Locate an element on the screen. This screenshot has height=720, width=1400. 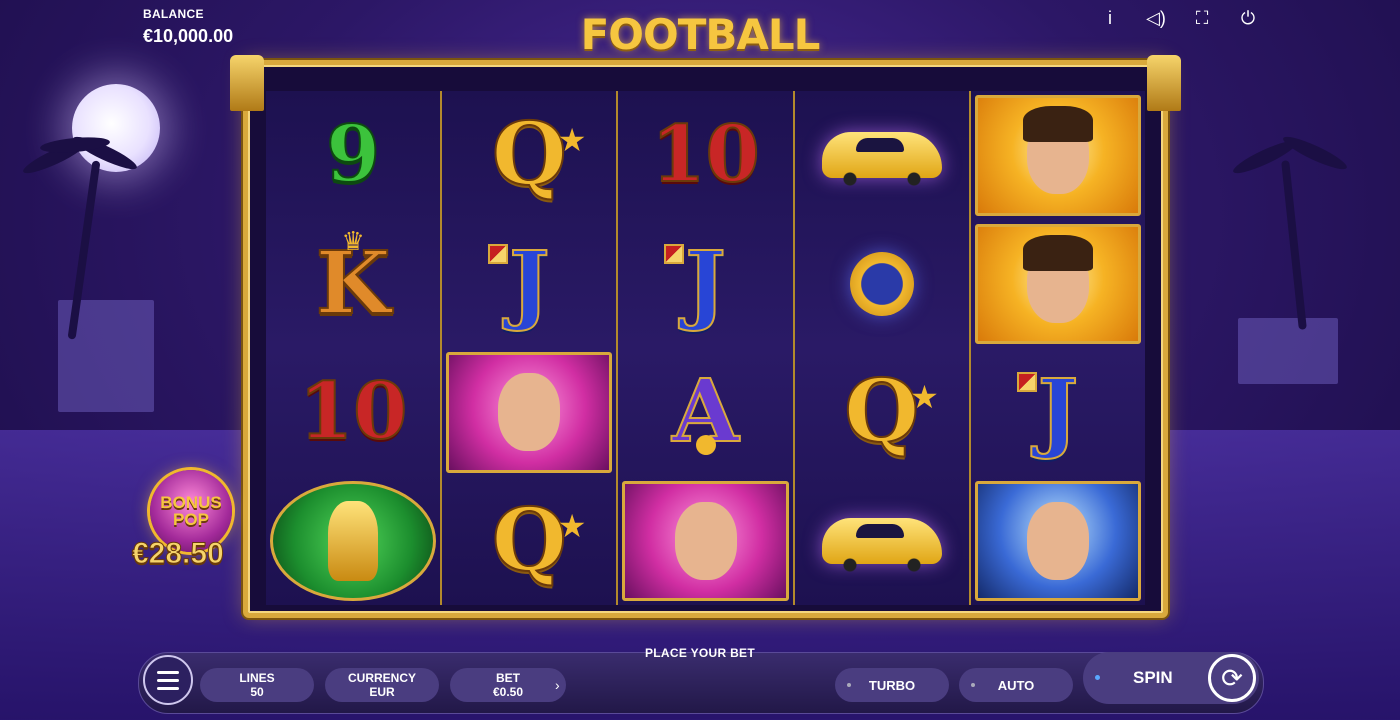
auto-indicator is located at coordinates (973, 685).